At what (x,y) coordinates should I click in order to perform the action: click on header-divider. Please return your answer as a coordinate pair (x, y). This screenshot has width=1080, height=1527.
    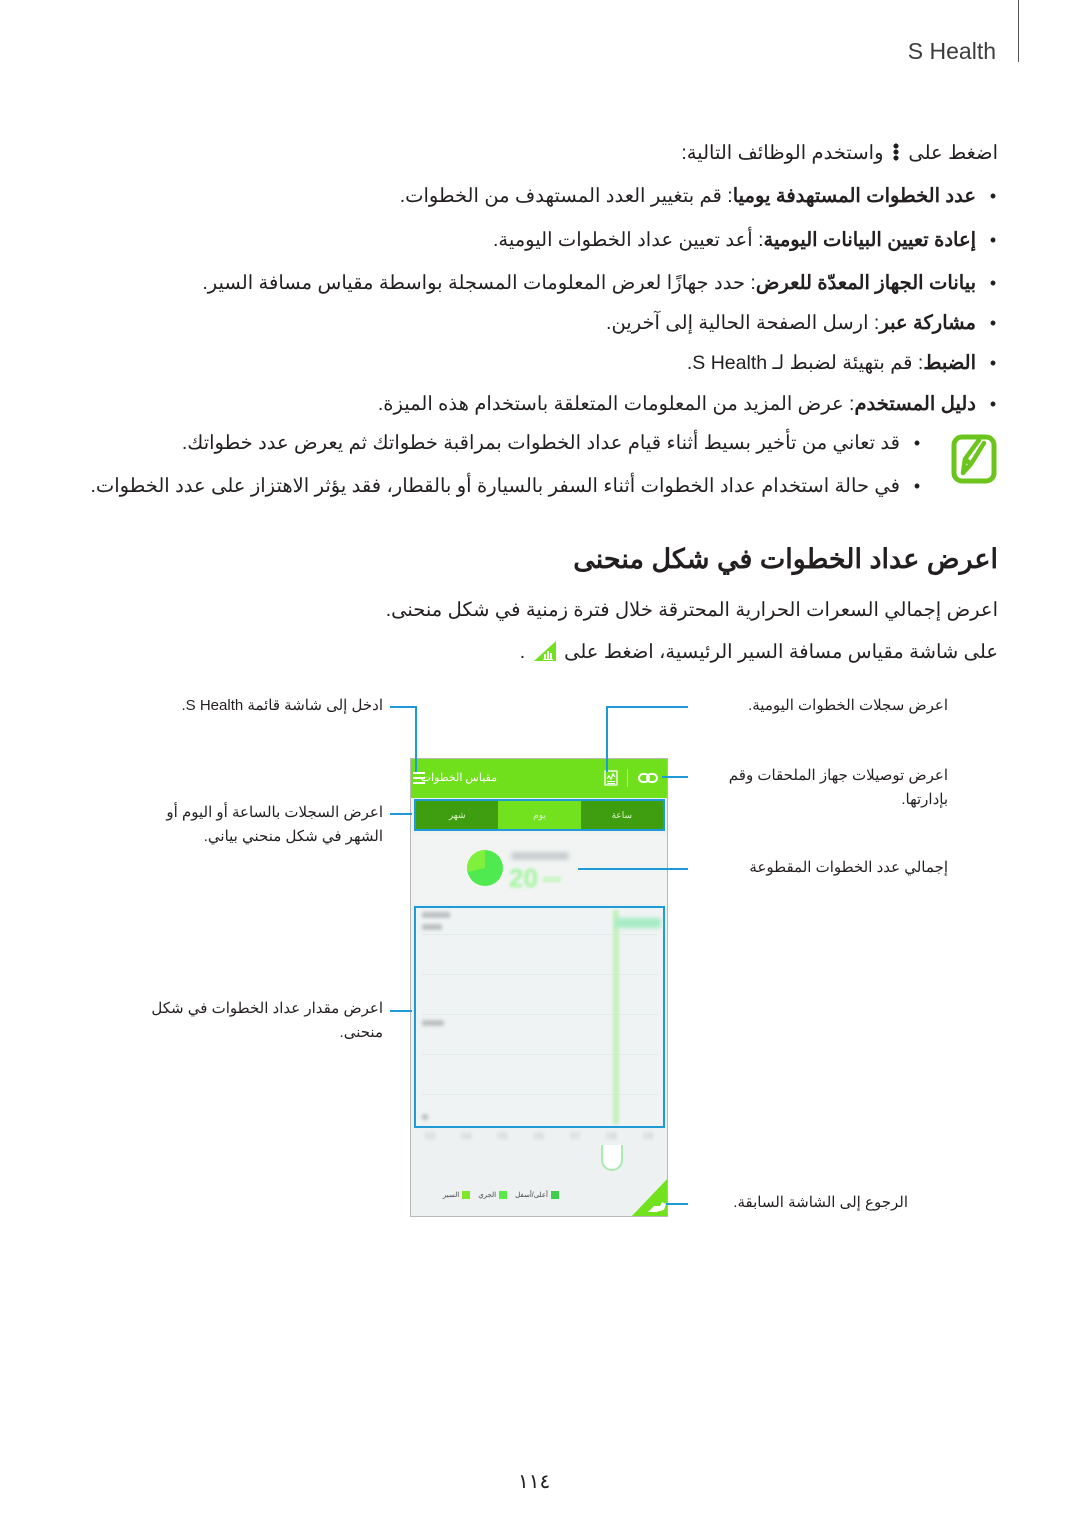
    Looking at the image, I should click on (1018, 31).